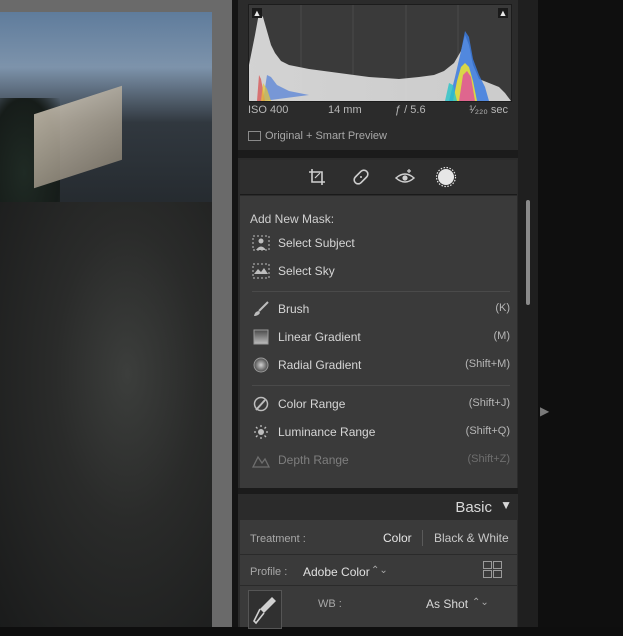 This screenshot has height=636, width=623. Describe the element at coordinates (528, 252) in the screenshot. I see `panel-scrollbar-thumb` at that location.